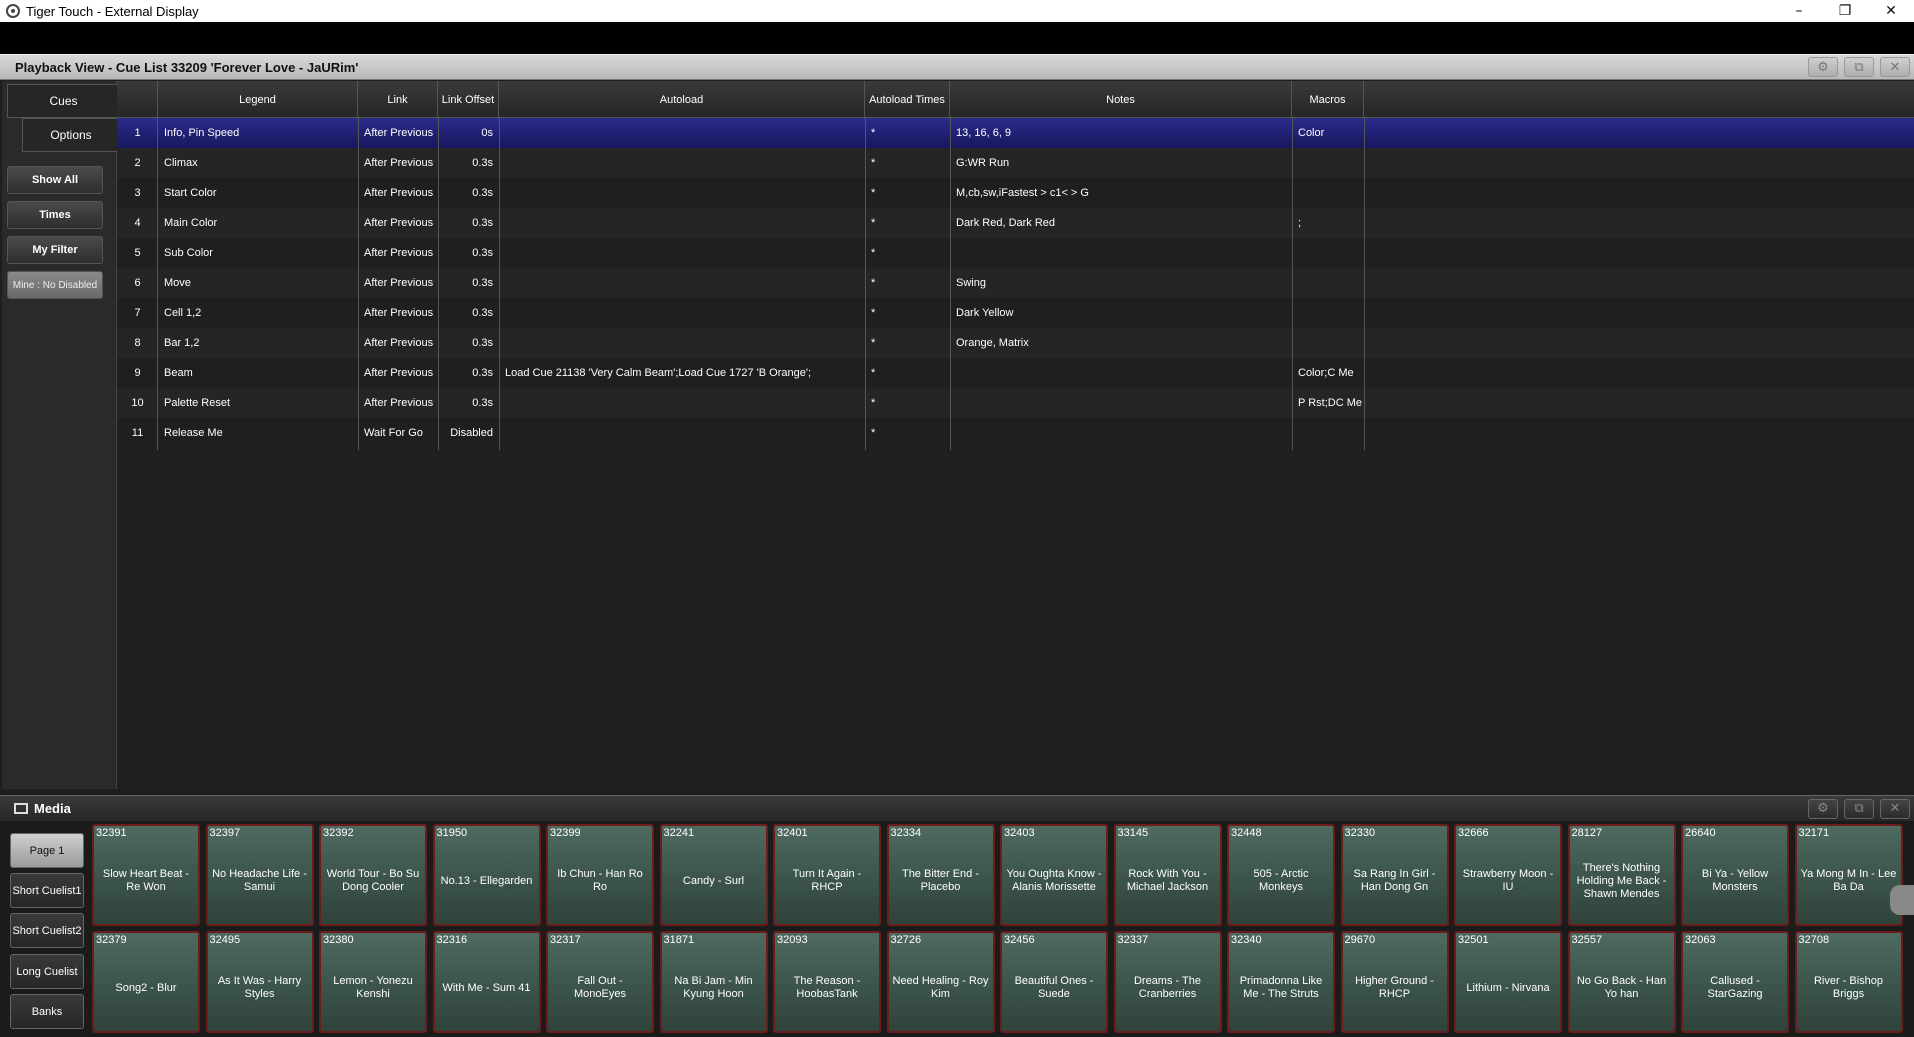 This screenshot has width=1914, height=1037. I want to click on column-header-autoload: Autoload, so click(682, 99).